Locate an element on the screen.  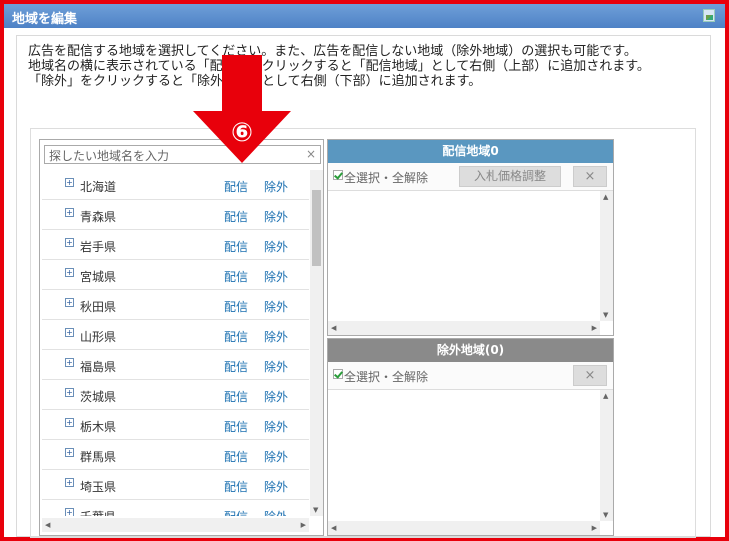
region-list-scrollbar: ▼ is located at coordinates (316, 343).